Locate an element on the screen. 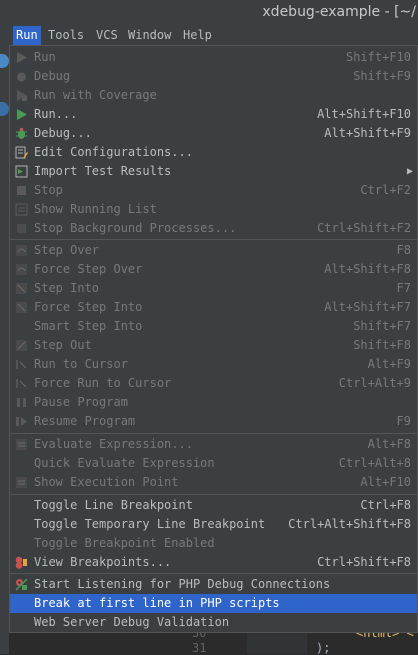 Image resolution: width=418 pixels, height=655 pixels. coverage-icon is located at coordinates (22, 95).